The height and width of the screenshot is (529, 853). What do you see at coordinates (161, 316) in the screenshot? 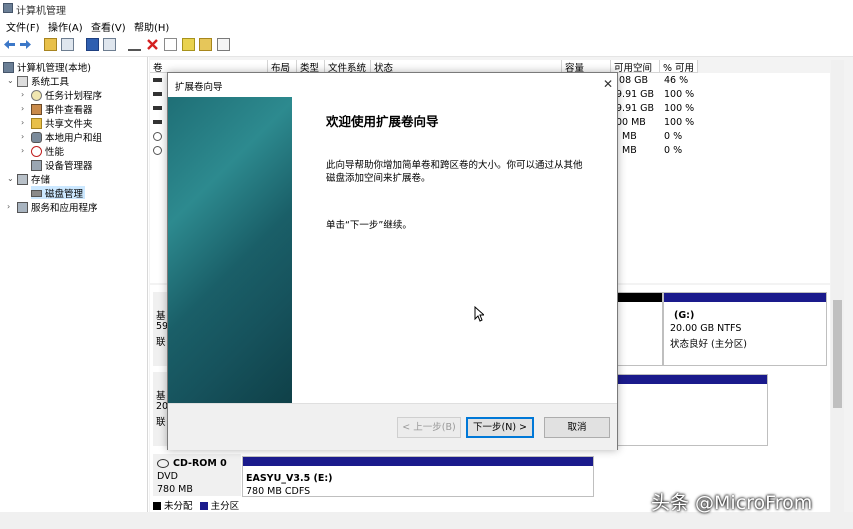
I see `disk0-type: 基` at bounding box center [161, 316].